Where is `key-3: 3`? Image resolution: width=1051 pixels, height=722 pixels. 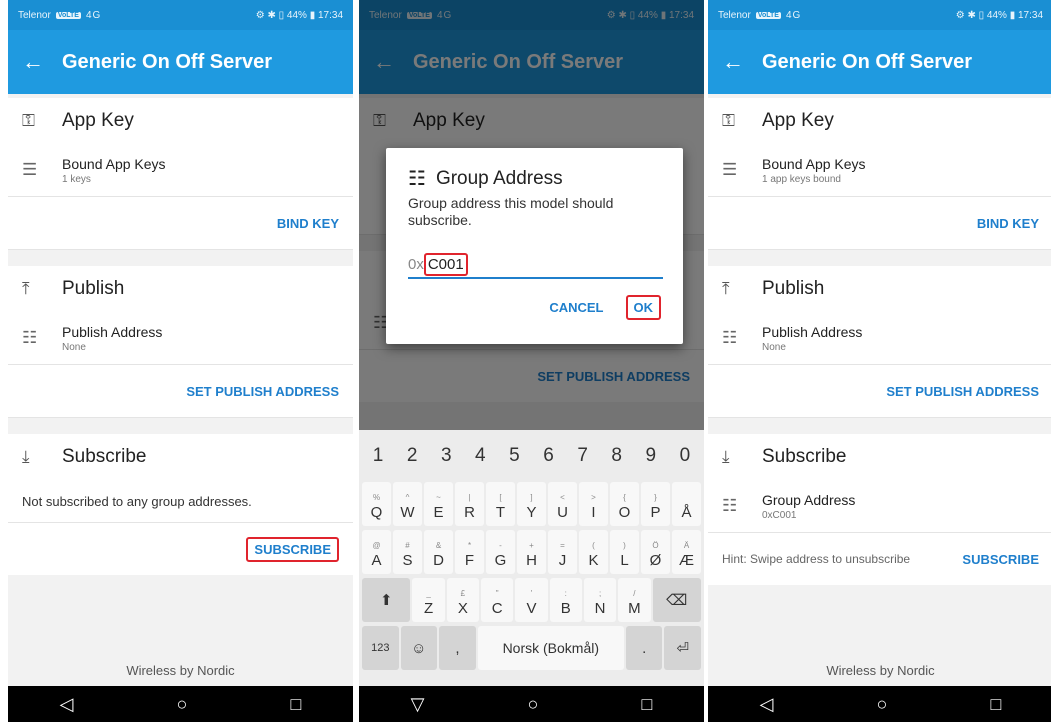
key-3: 3 is located at coordinates (446, 456).